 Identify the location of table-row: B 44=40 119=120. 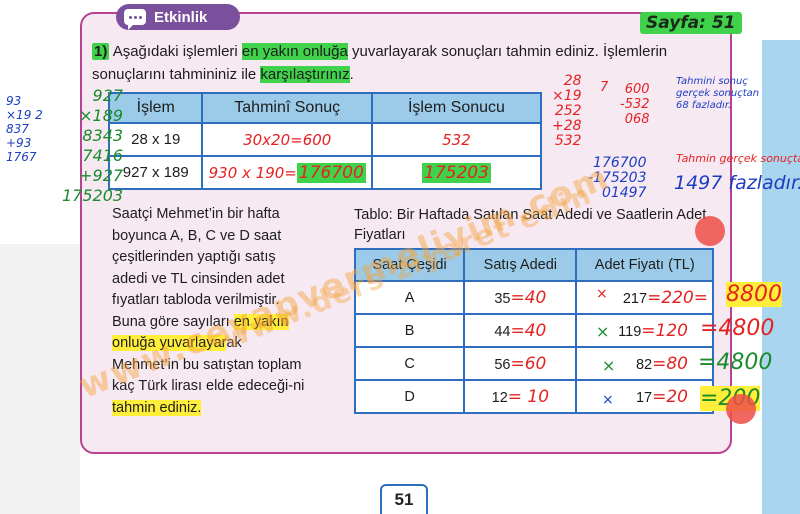
(533, 330).